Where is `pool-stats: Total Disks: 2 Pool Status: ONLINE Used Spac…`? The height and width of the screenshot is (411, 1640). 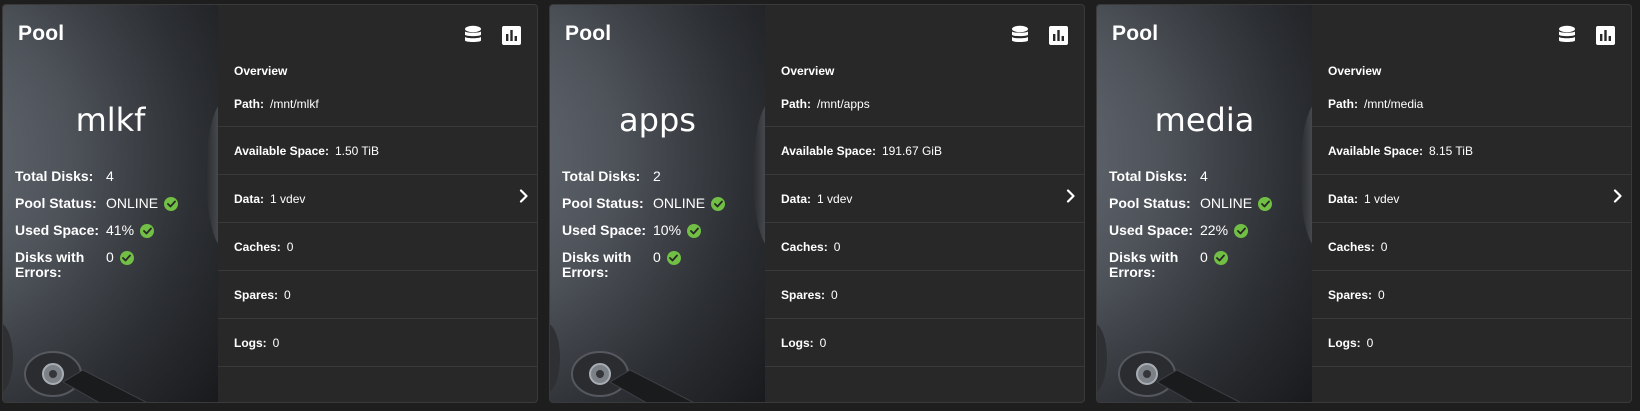 pool-stats: Total Disks: 2 Pool Status: ONLINE Used Spac… is located at coordinates (662, 229).